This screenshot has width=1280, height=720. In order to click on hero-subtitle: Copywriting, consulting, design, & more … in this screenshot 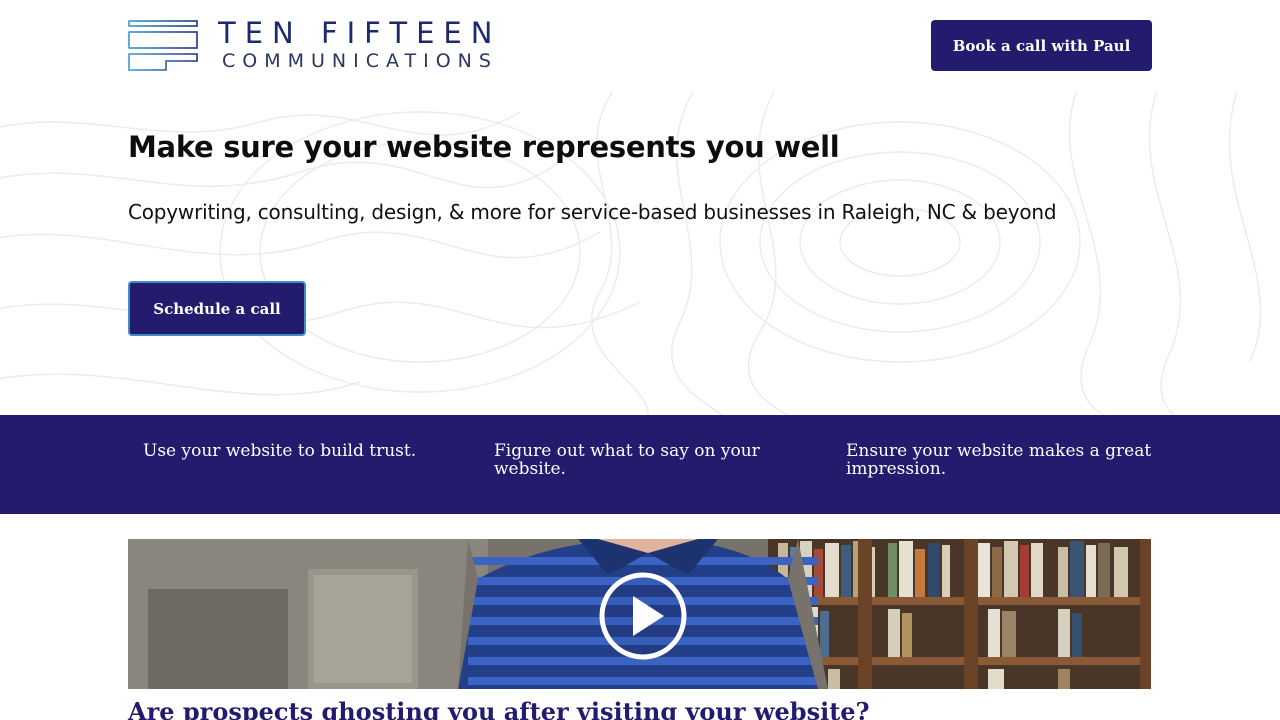, I will do `click(592, 212)`.